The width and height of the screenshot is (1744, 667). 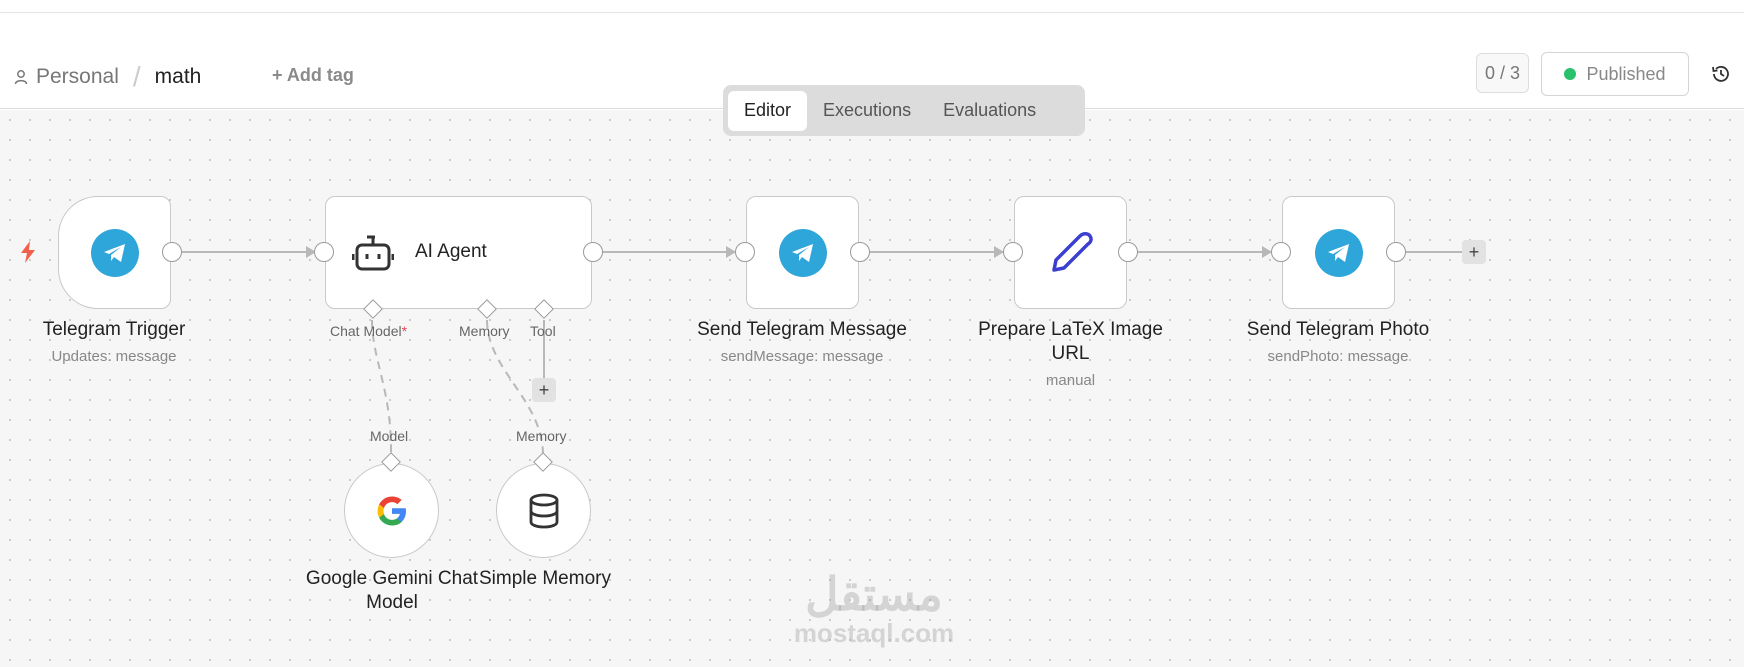 I want to click on node-simple-memory, so click(x=543, y=510).